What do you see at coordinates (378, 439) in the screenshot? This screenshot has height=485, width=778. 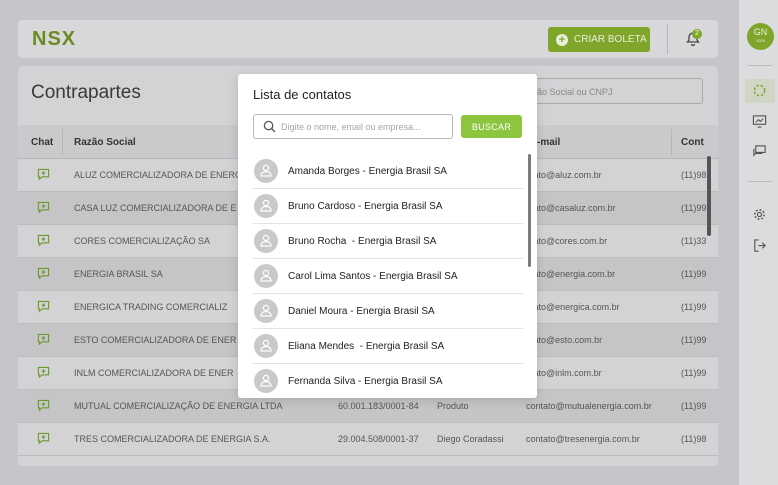 I see `cell-cnpj: 29.004.508/0001-37` at bounding box center [378, 439].